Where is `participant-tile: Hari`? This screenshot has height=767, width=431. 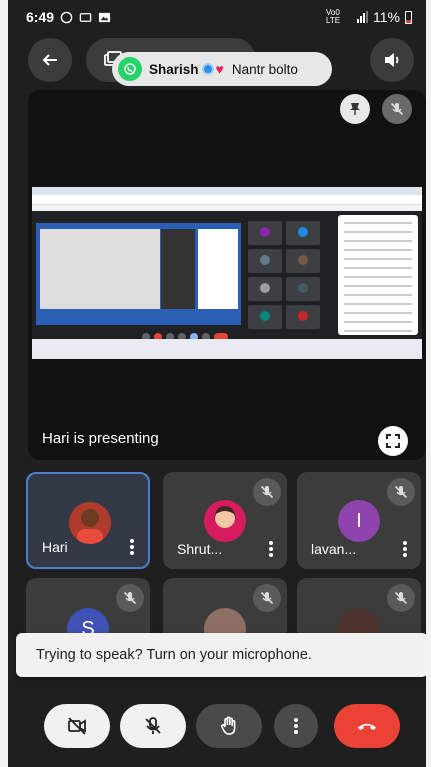
participant-tile: Hari is located at coordinates (88, 520).